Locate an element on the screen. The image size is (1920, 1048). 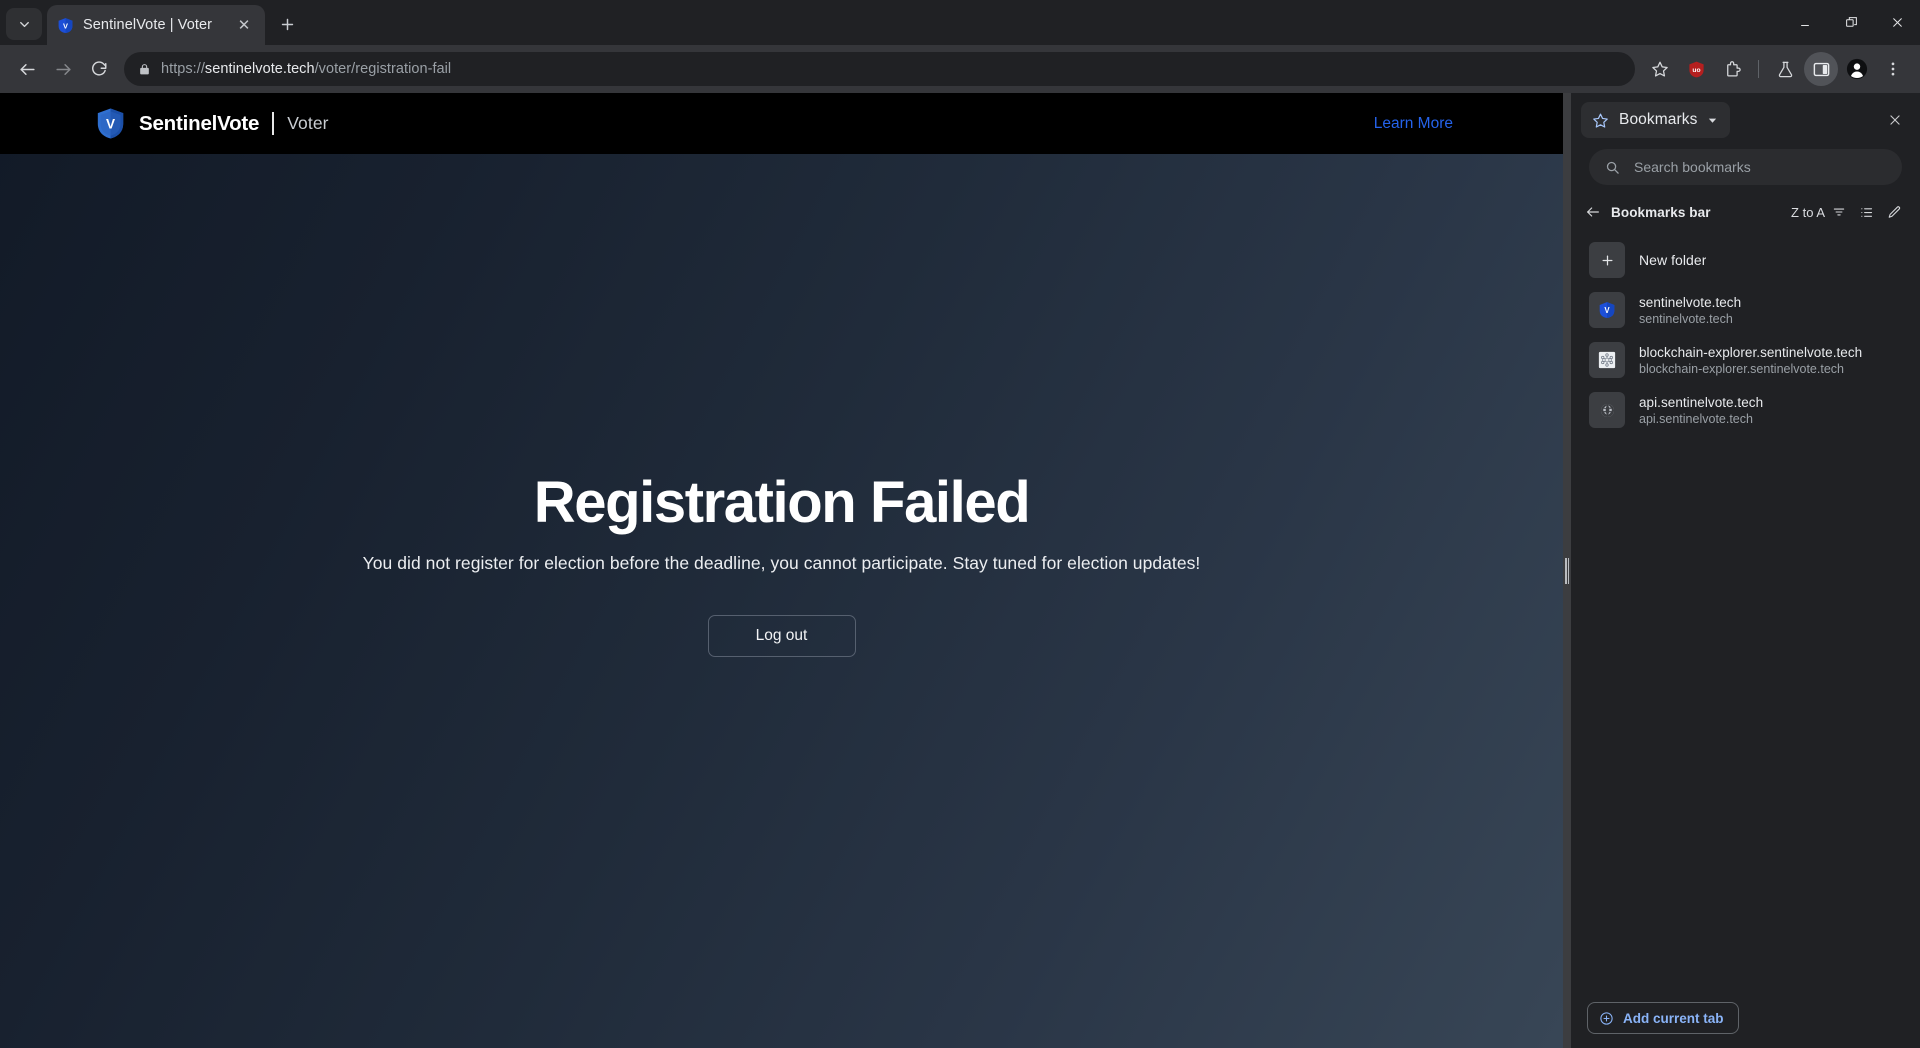
site-header: V SentinelVote Voter Learn More is located at coordinates (781, 123).